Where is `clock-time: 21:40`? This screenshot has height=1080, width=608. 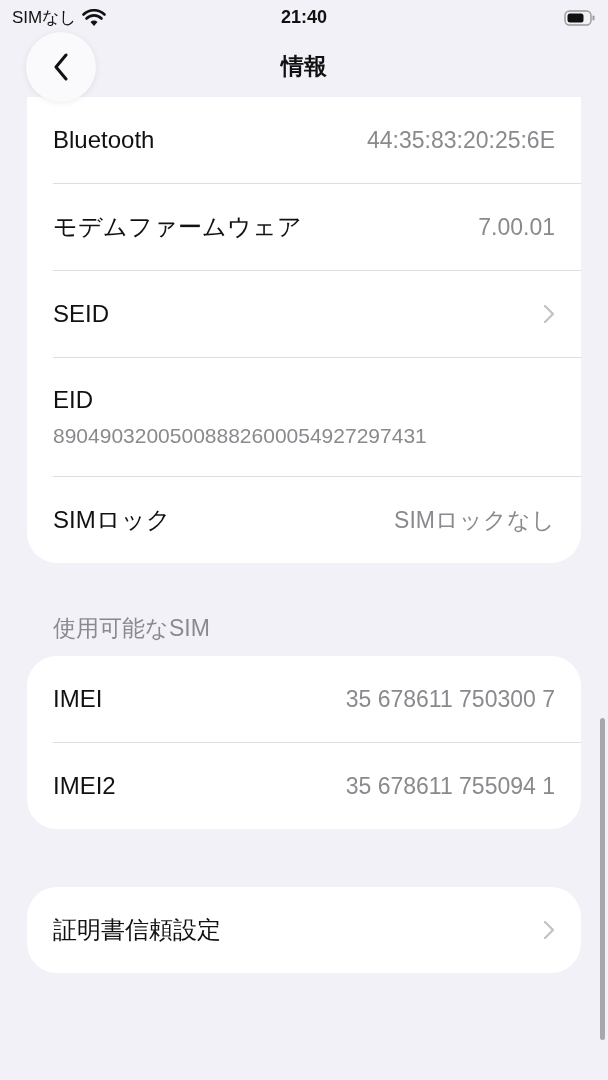
clock-time: 21:40 is located at coordinates (304, 17).